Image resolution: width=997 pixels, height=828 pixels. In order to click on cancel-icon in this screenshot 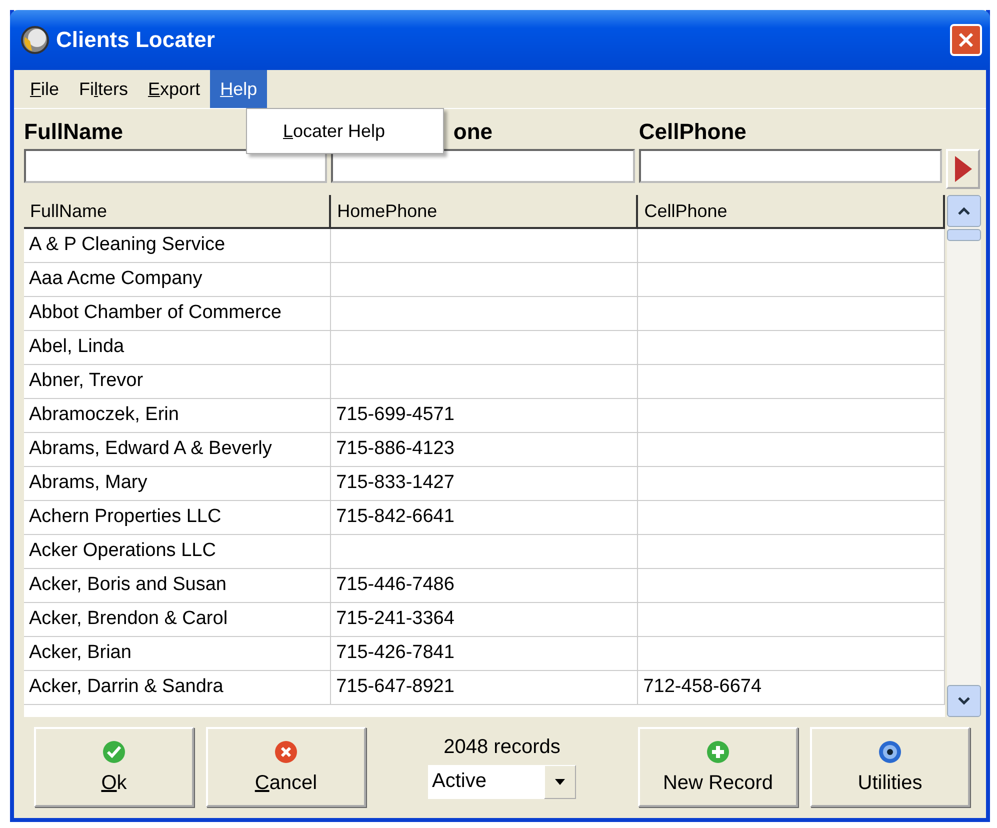, I will do `click(286, 752)`.